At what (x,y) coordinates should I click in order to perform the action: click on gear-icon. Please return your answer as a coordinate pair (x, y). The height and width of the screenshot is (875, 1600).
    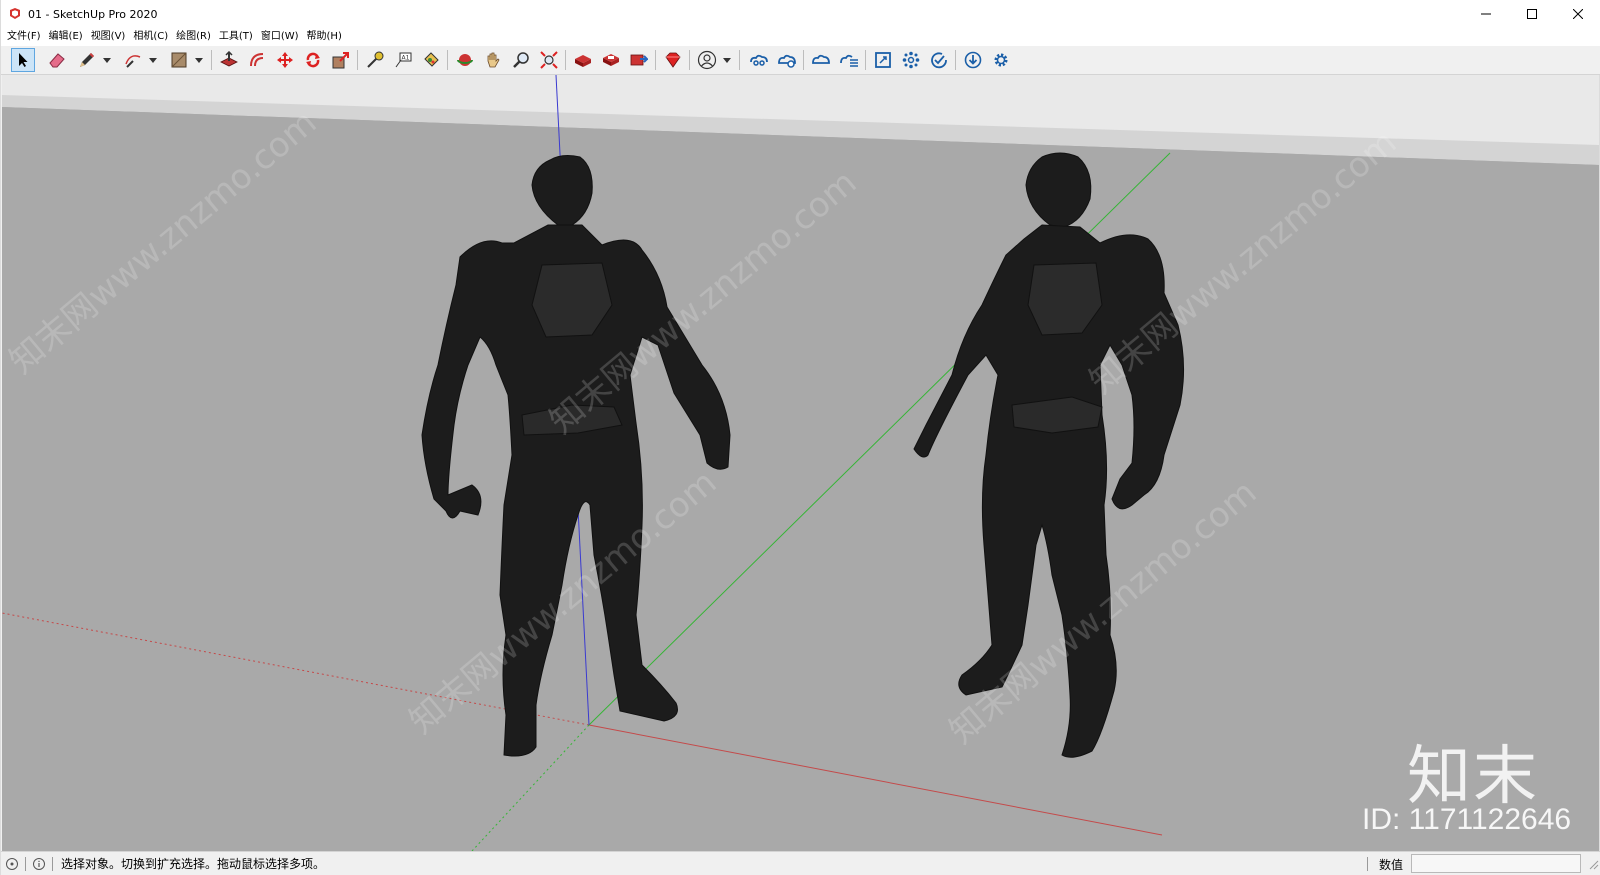
    Looking at the image, I should click on (1001, 60).